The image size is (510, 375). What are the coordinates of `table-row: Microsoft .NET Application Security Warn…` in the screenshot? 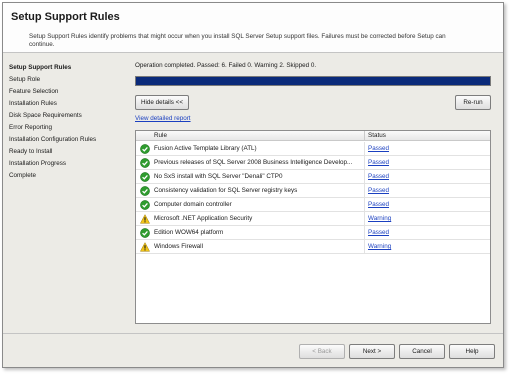 It's located at (313, 219).